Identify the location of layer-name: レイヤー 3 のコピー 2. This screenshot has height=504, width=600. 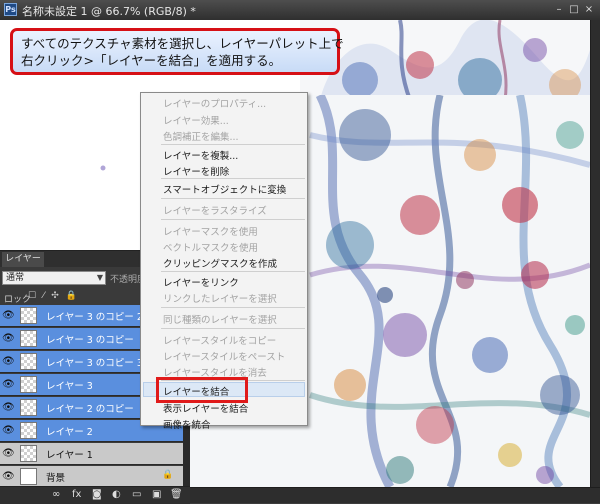
(94, 317).